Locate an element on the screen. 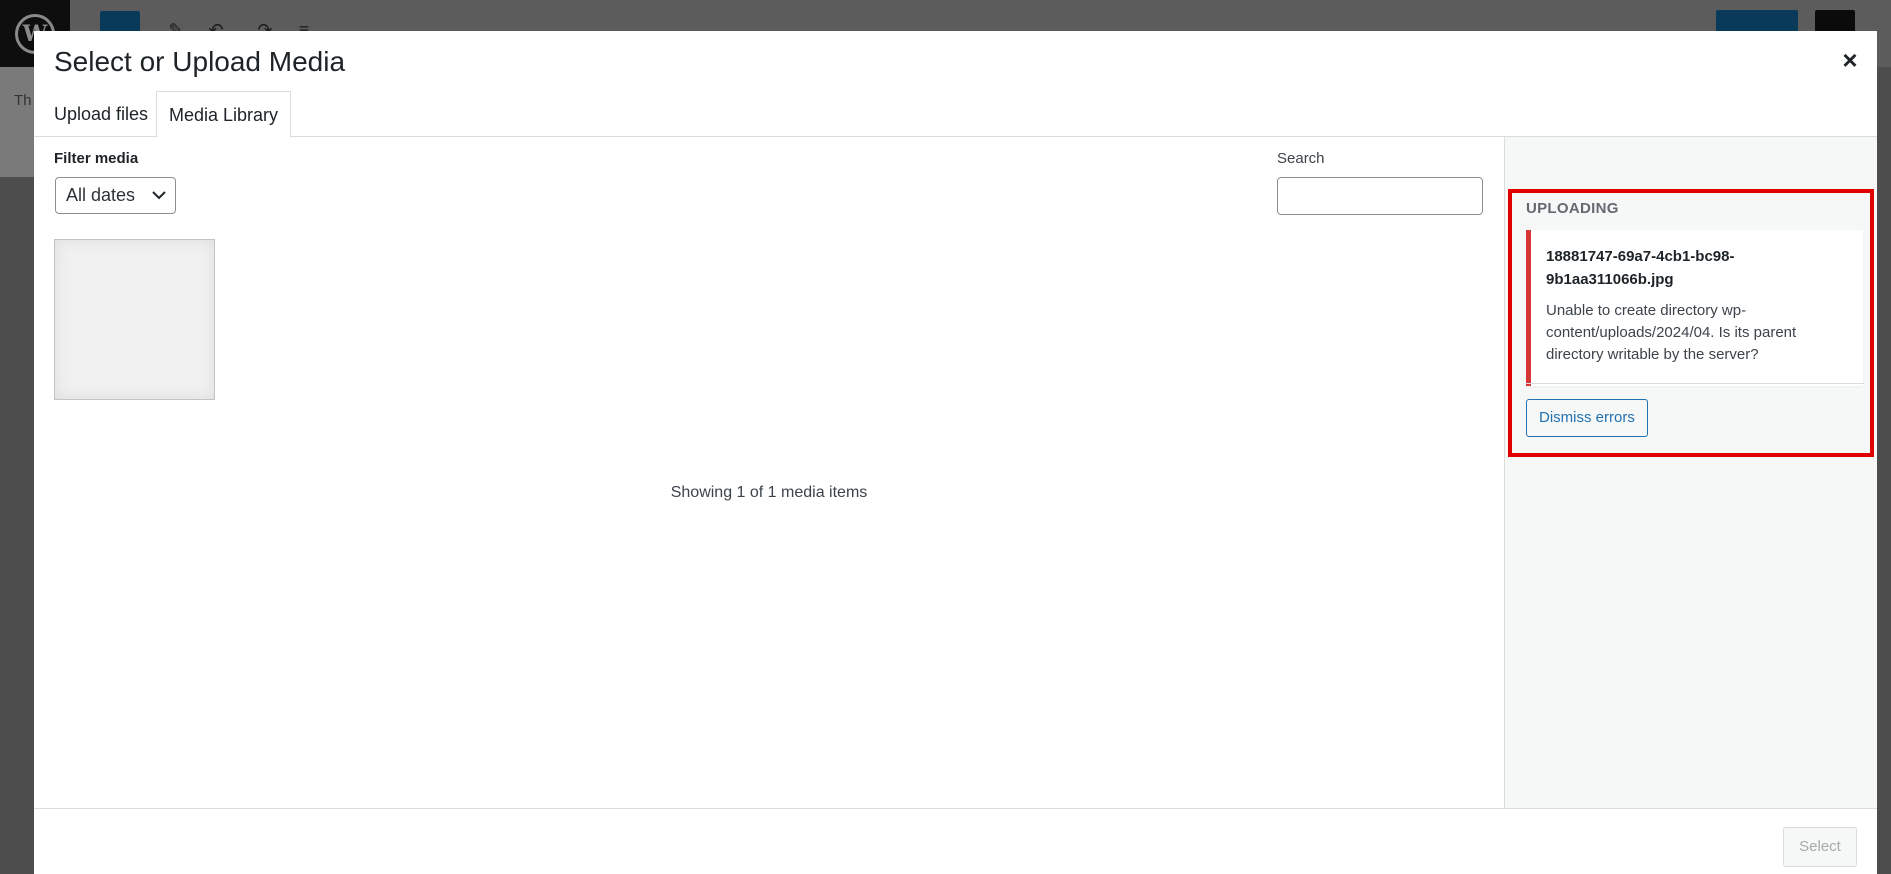 The width and height of the screenshot is (1891, 874). date-filter-value: All dates is located at coordinates (101, 195).